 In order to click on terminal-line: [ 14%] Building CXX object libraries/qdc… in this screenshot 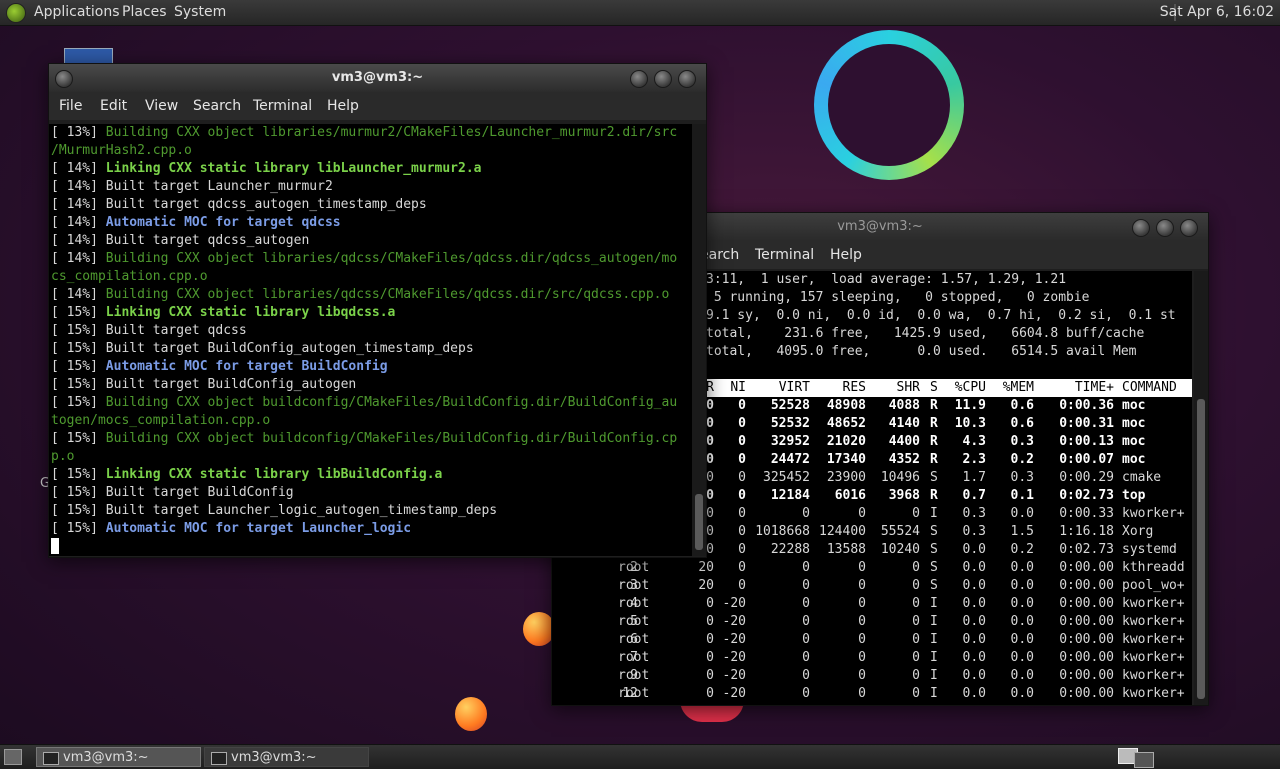, I will do `click(372, 259)`.